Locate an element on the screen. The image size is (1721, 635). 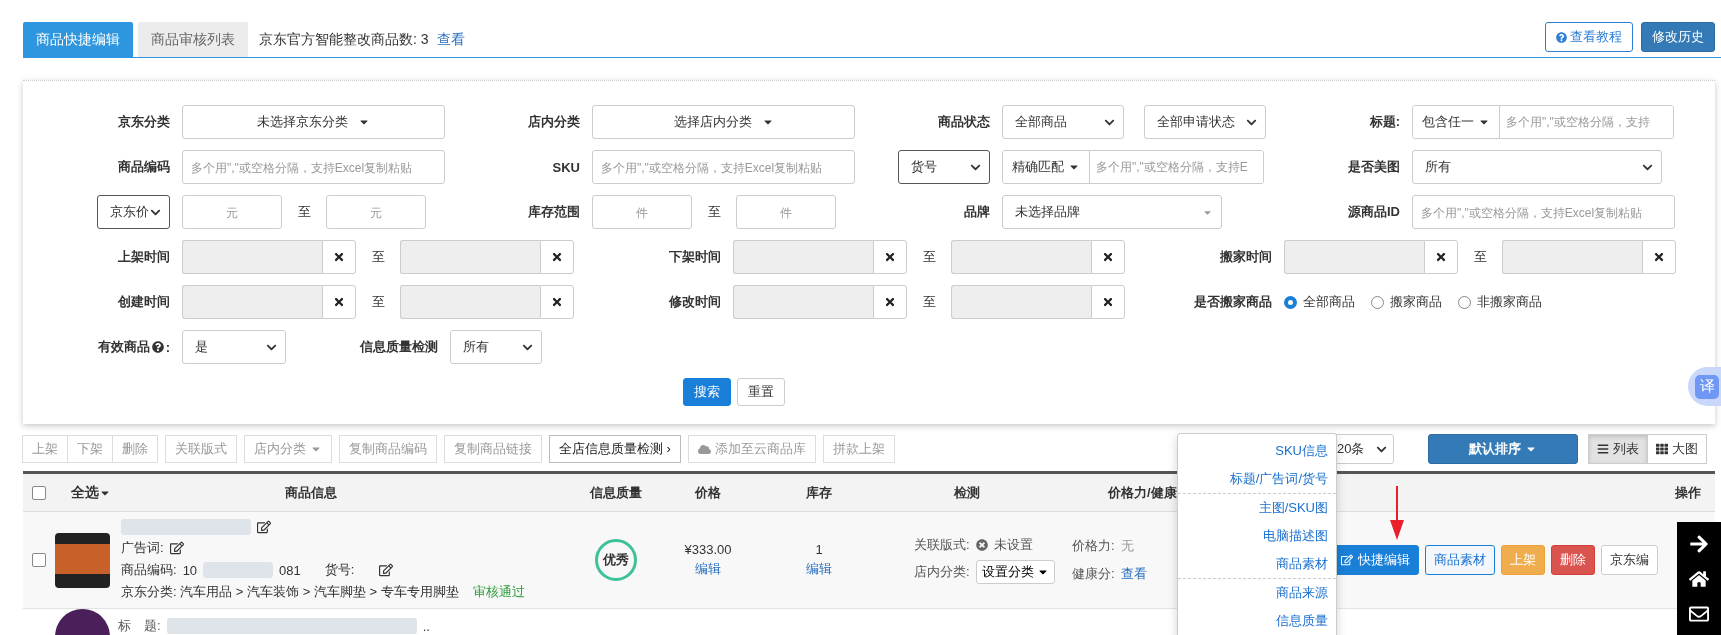
range-to-field: 元 is located at coordinates (376, 212).